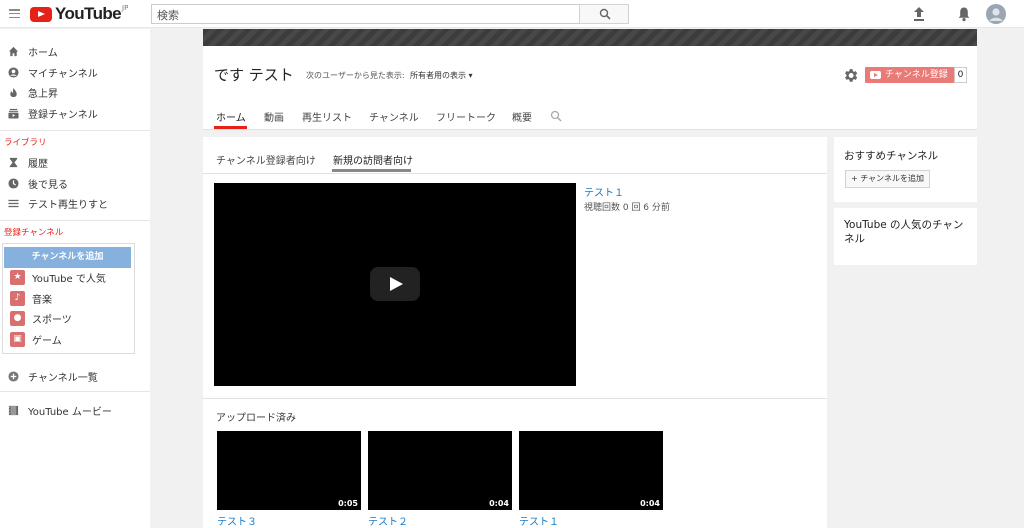 This screenshot has height=528, width=1024. I want to click on search-input: 検索, so click(365, 14).